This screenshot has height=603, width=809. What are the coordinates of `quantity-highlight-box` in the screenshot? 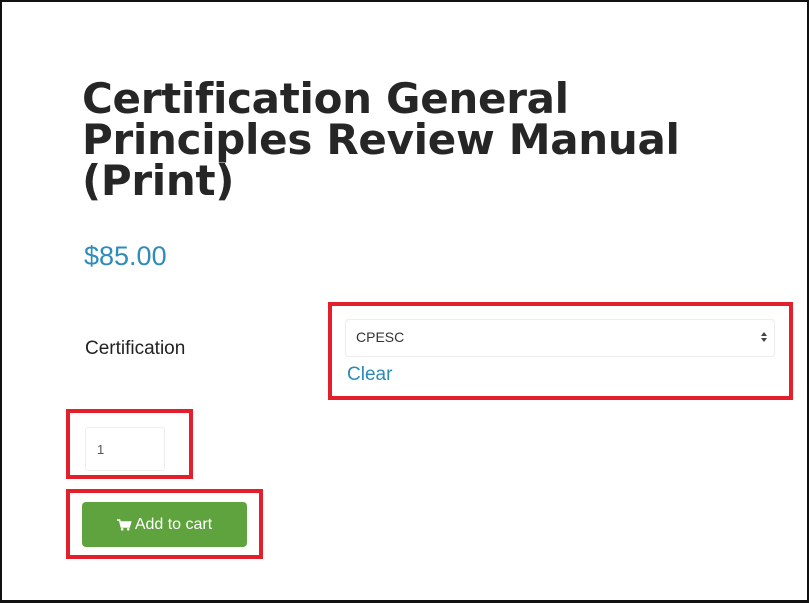 It's located at (129, 444).